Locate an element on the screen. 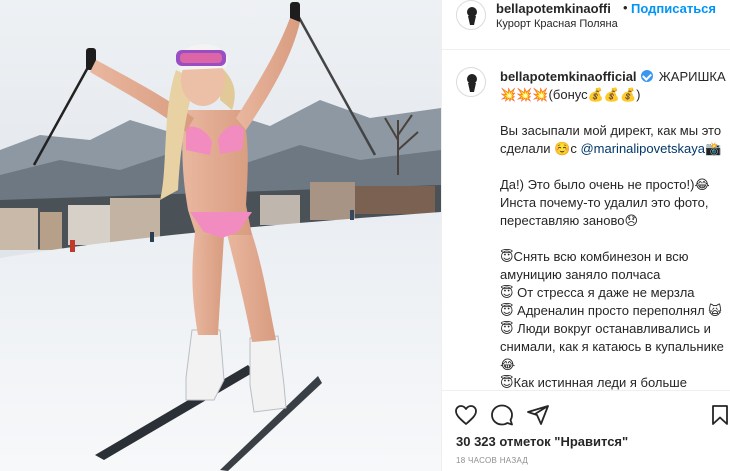  save-button is located at coordinates (719, 415).